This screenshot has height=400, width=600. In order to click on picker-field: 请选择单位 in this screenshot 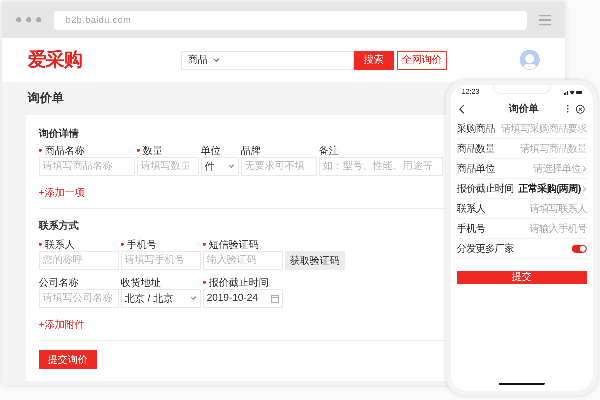, I will do `click(560, 169)`.